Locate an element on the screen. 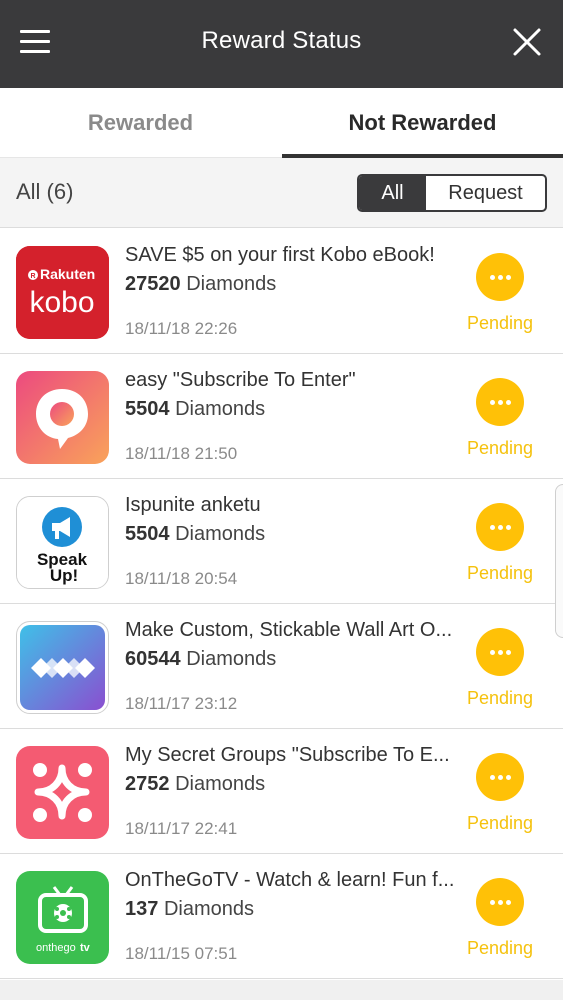 This screenshot has width=563, height=1000. status-tabs: Rewarded Not Rewarded is located at coordinates (281, 123).